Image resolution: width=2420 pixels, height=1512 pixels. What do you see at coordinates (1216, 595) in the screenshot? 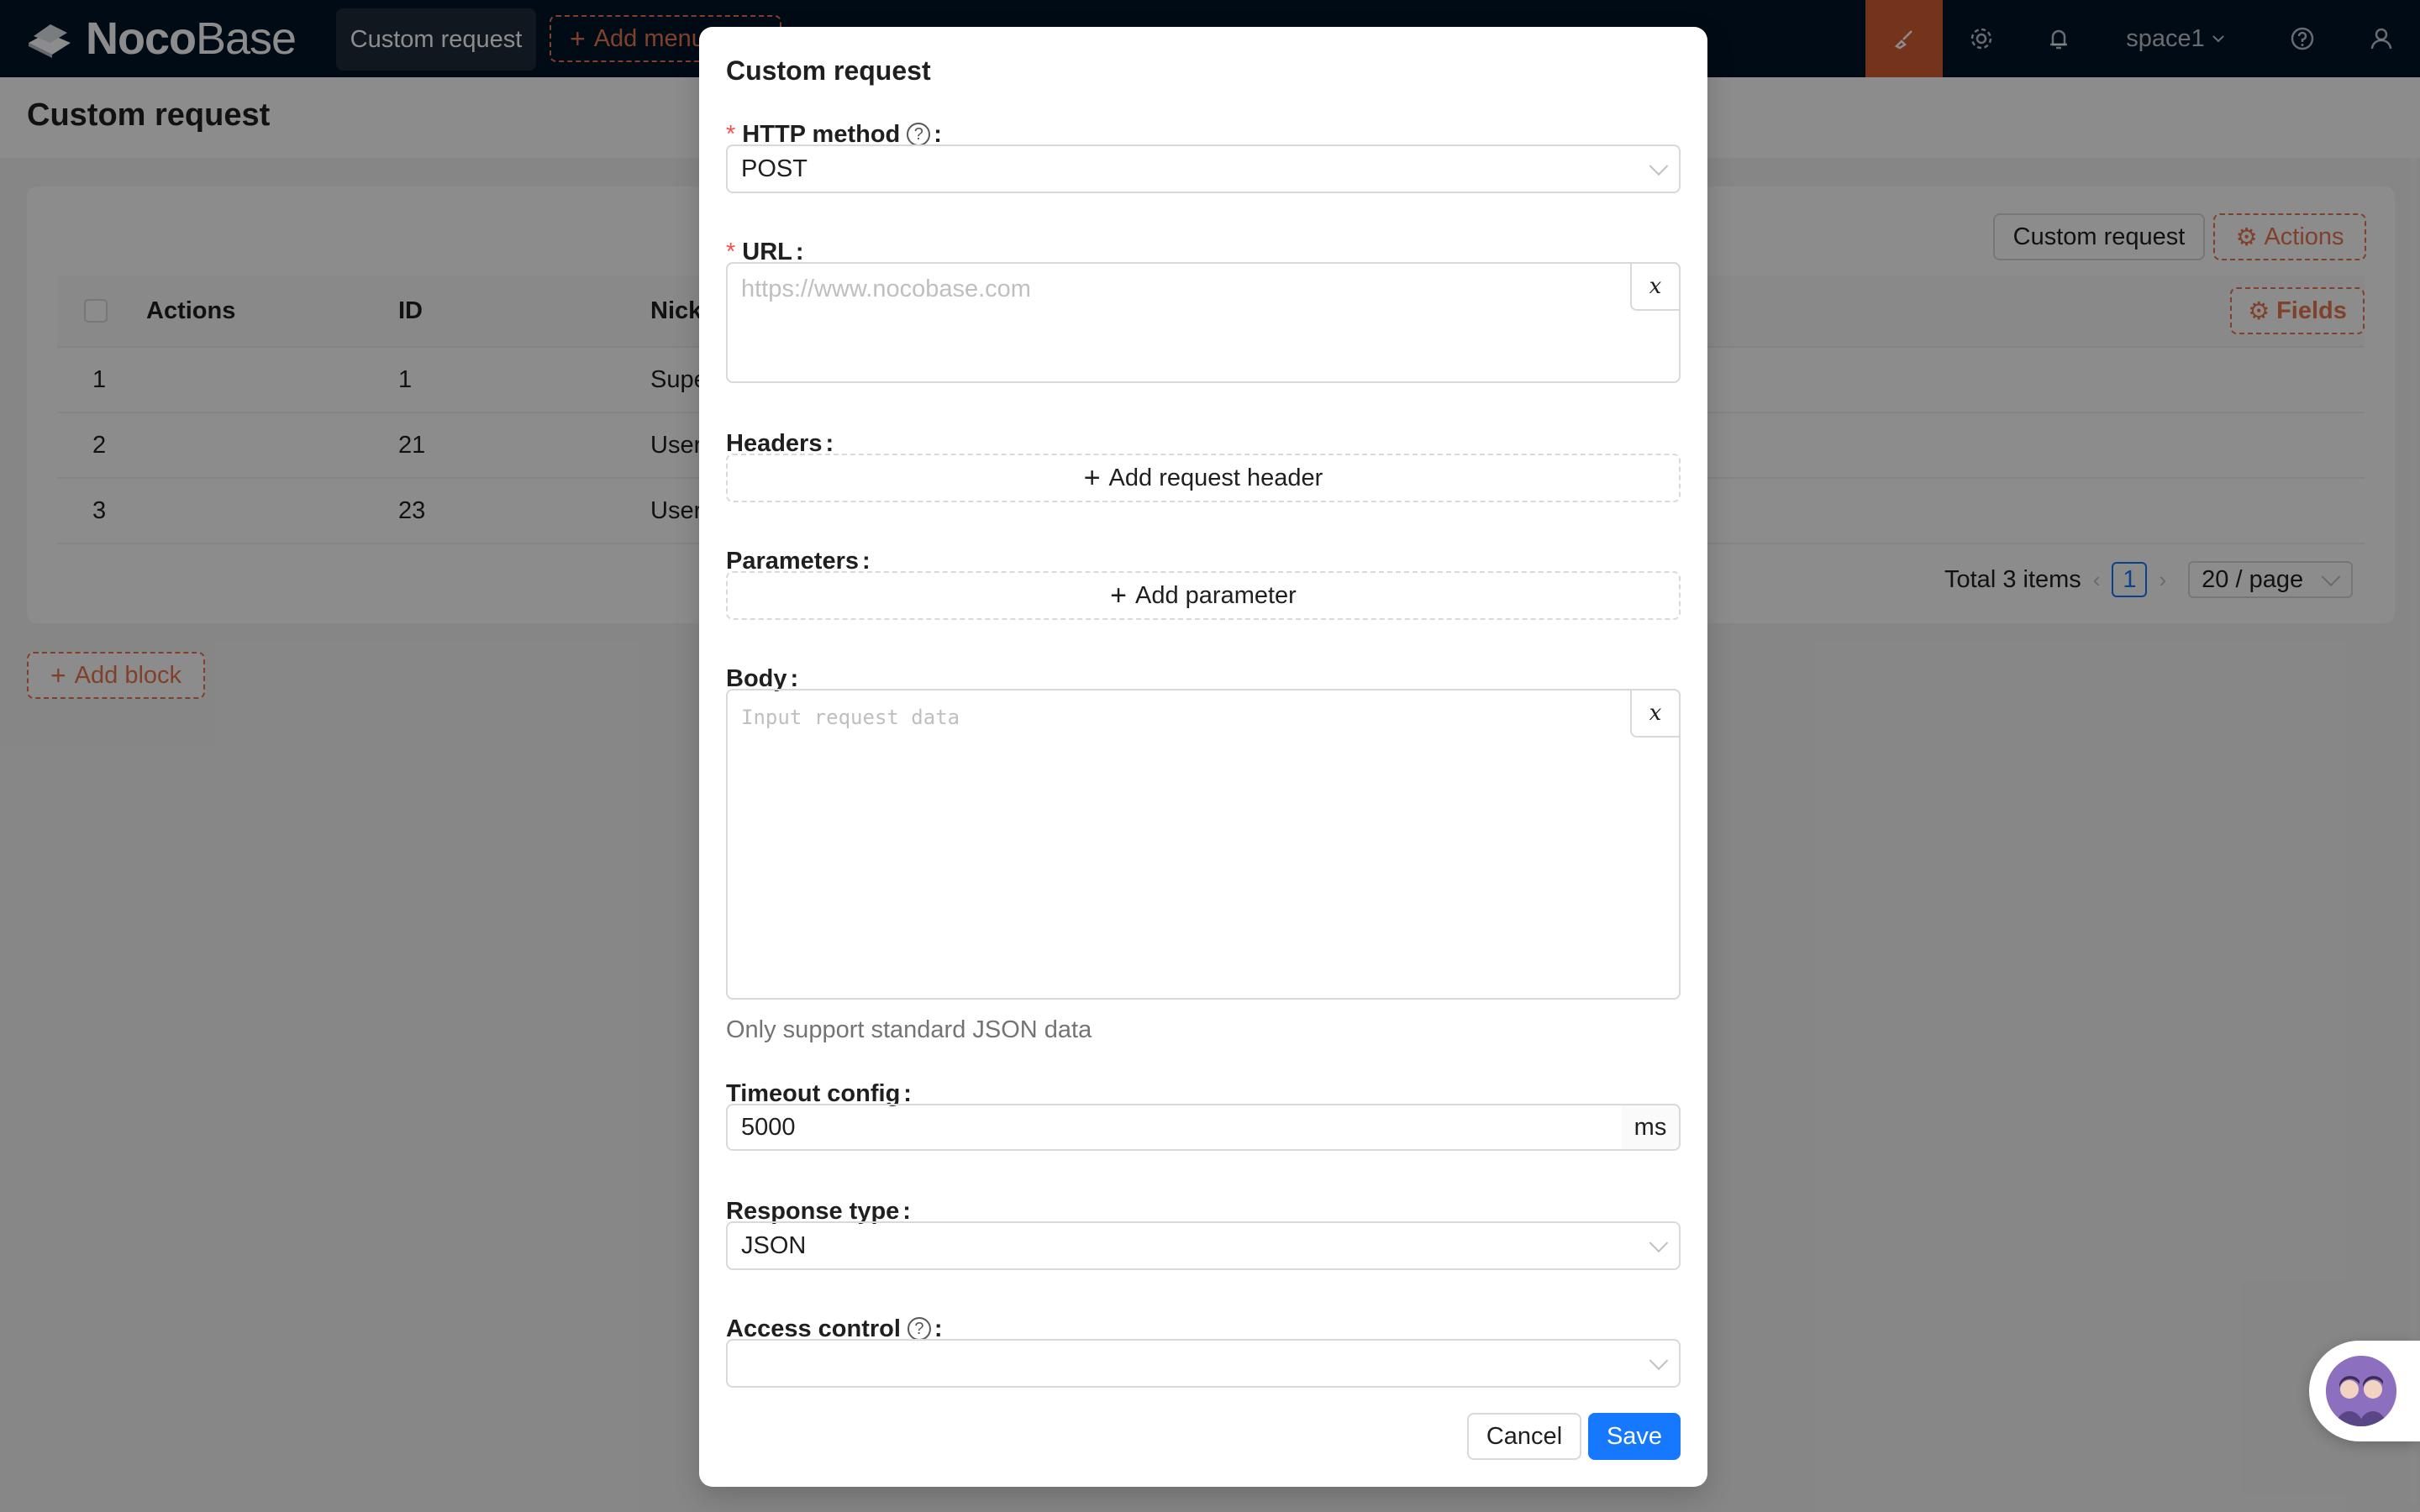
I see `add-parameter-label: Add parameter` at bounding box center [1216, 595].